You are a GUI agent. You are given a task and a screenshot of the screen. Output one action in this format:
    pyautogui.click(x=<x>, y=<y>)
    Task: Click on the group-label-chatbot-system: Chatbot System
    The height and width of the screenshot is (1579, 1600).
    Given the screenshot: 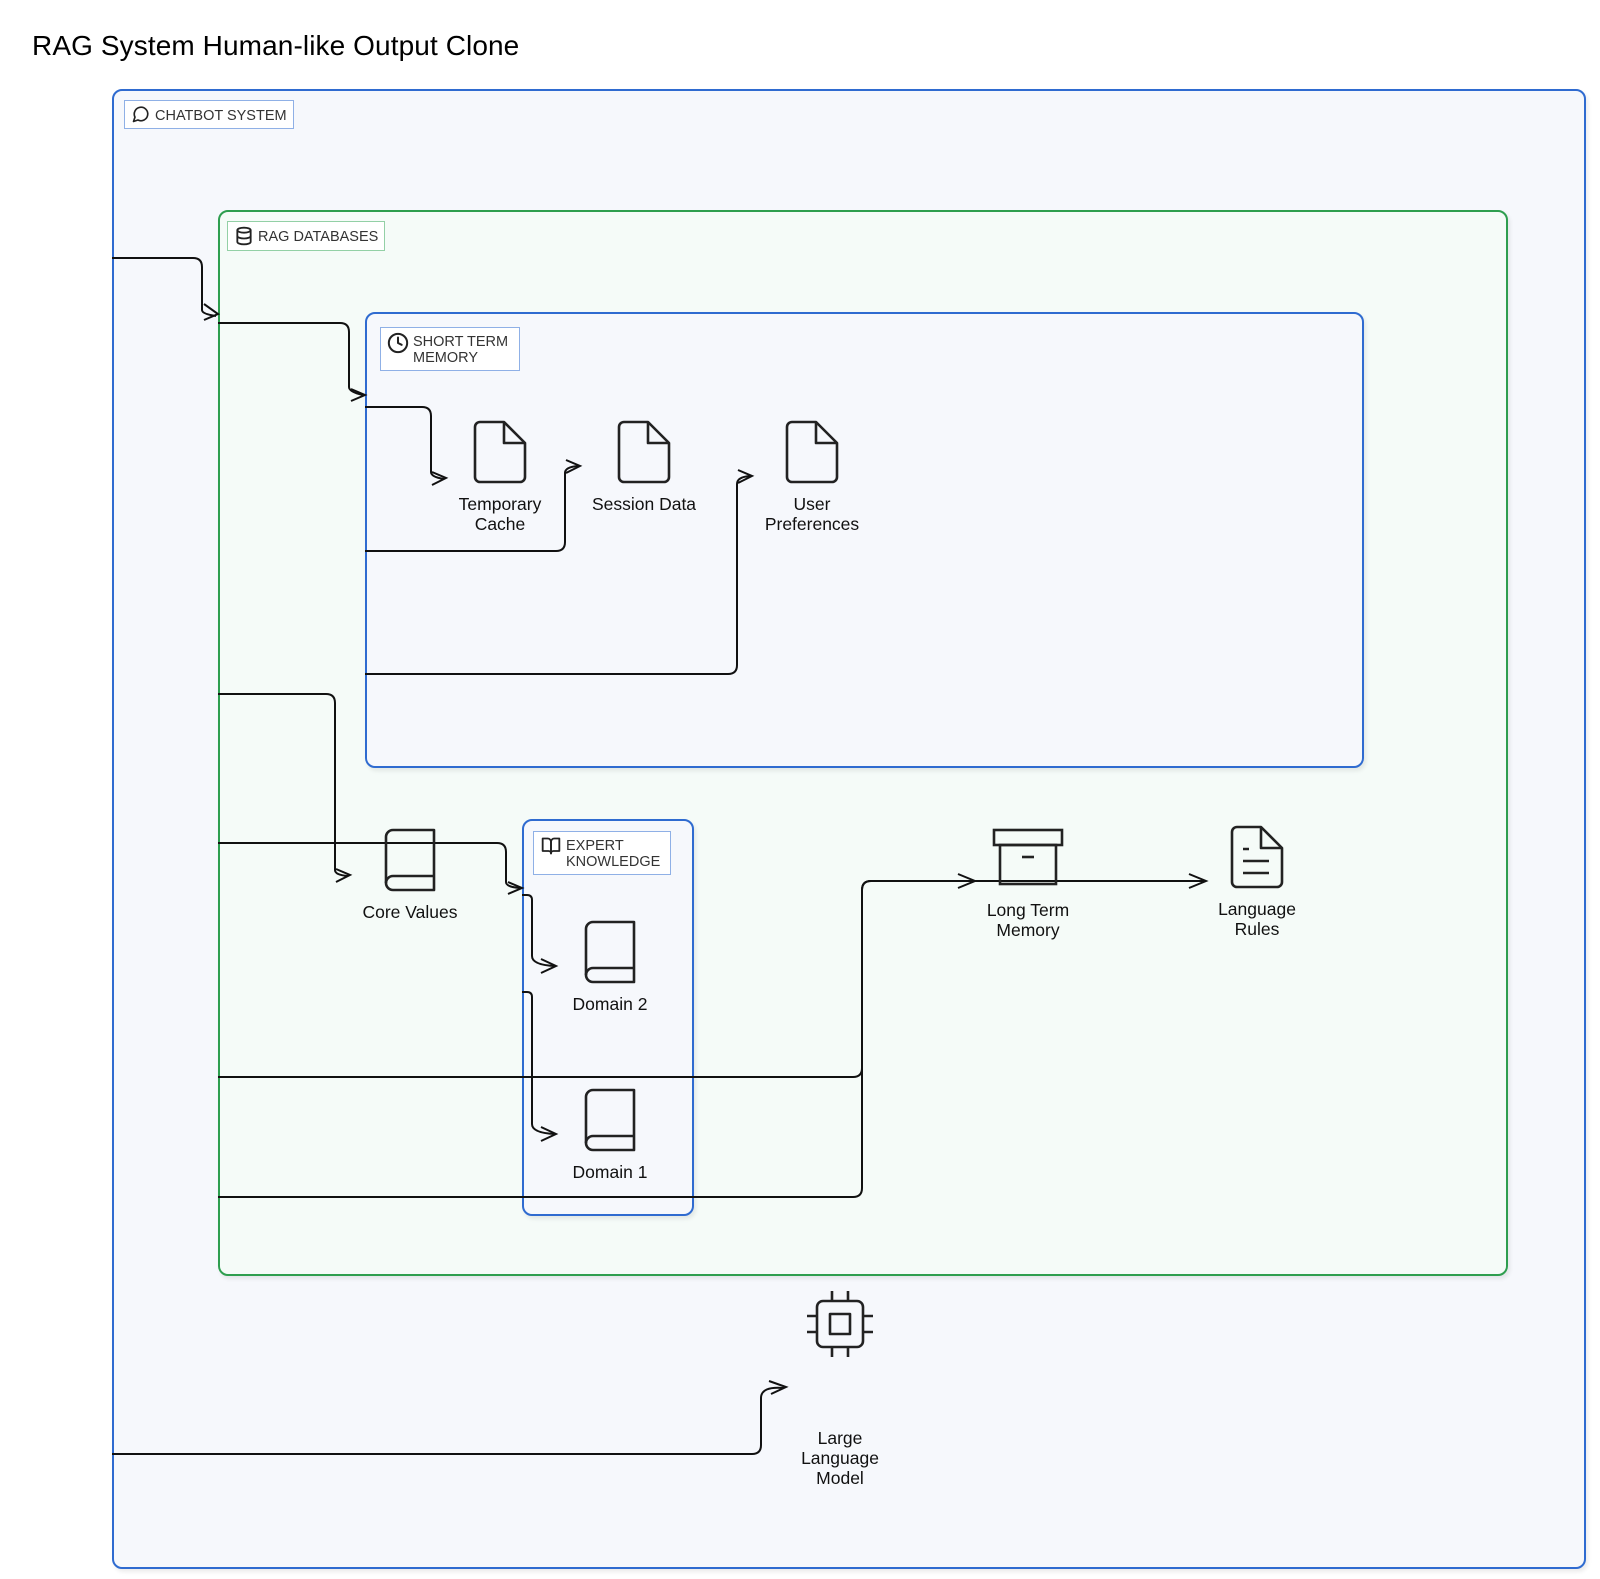 What is the action you would take?
    pyautogui.click(x=209, y=114)
    